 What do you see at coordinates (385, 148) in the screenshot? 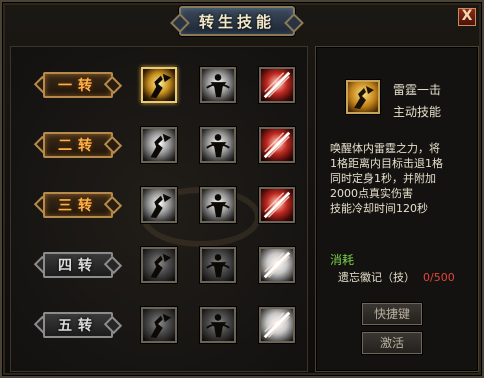
I see `description-line: 唤醒体内雷霆之力，将` at bounding box center [385, 148].